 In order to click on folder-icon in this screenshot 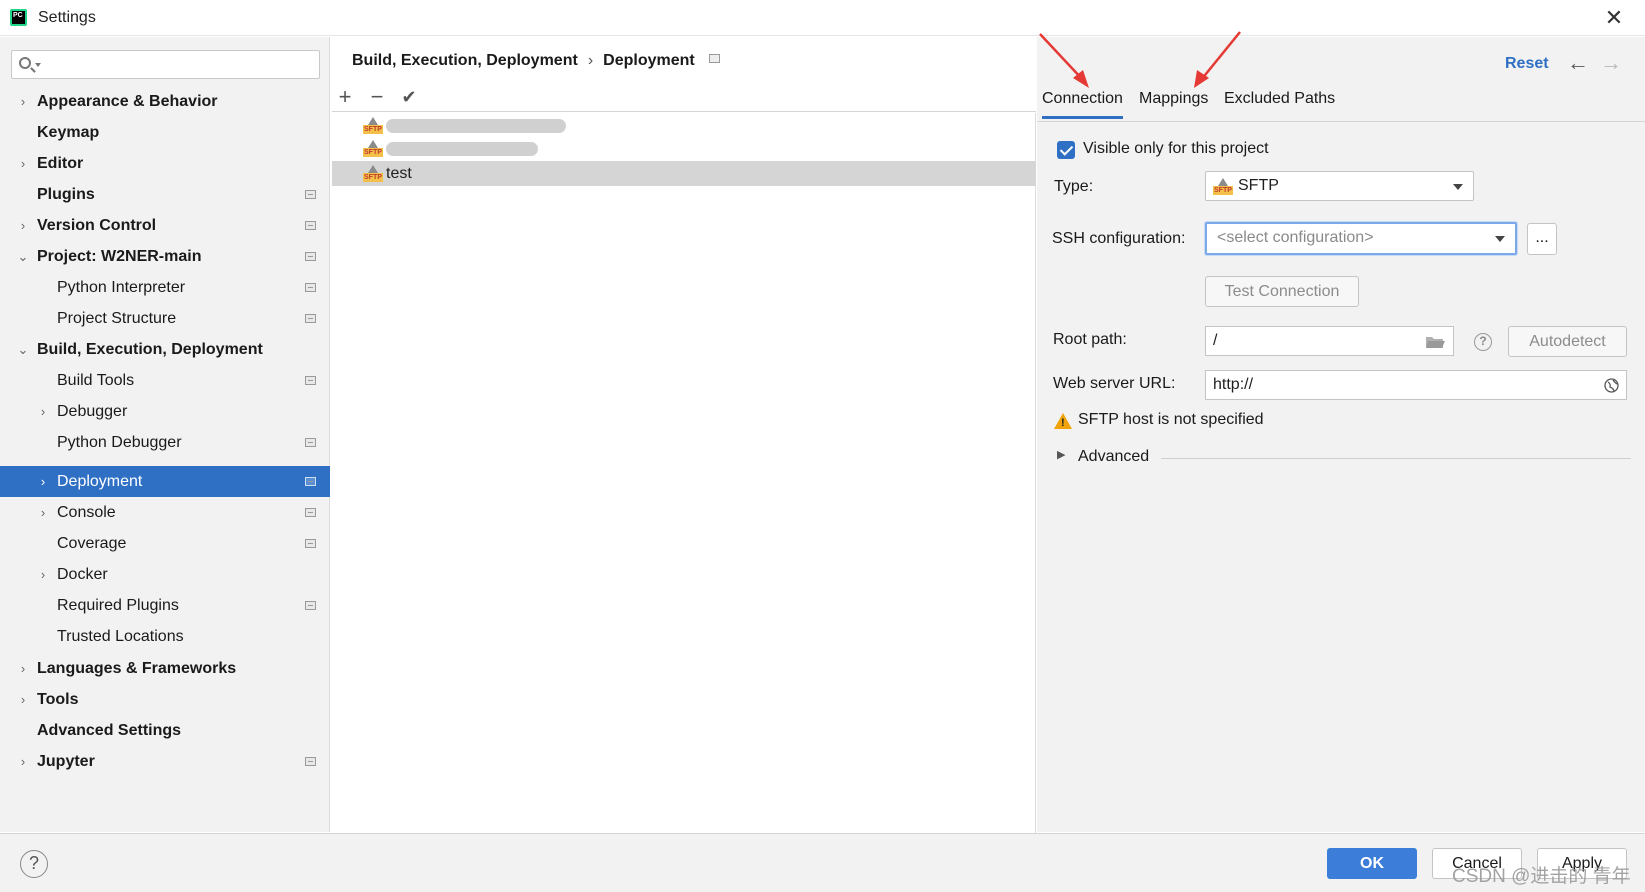, I will do `click(1435, 342)`.